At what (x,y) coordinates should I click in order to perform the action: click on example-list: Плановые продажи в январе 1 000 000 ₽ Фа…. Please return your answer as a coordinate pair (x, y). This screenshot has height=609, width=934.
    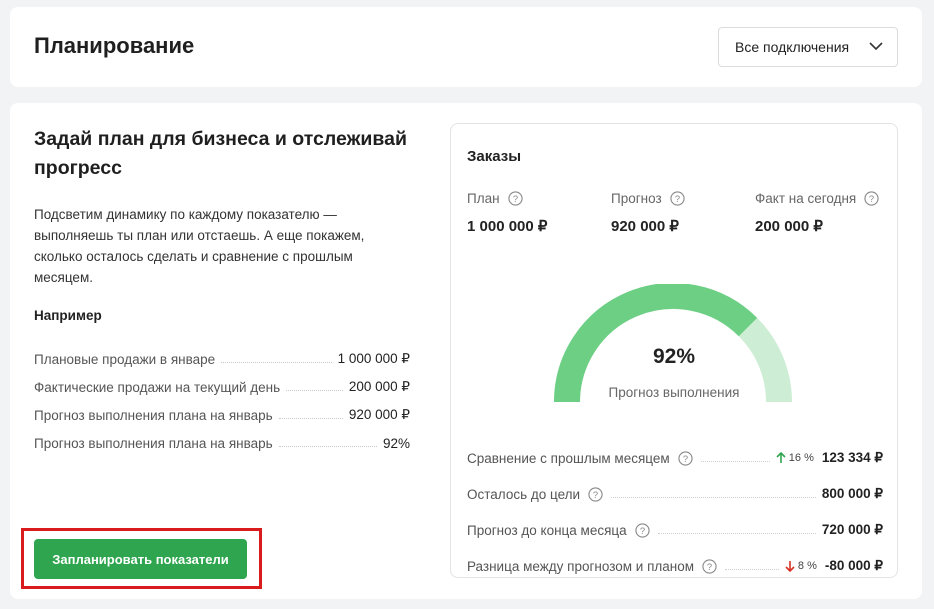
    Looking at the image, I should click on (222, 395).